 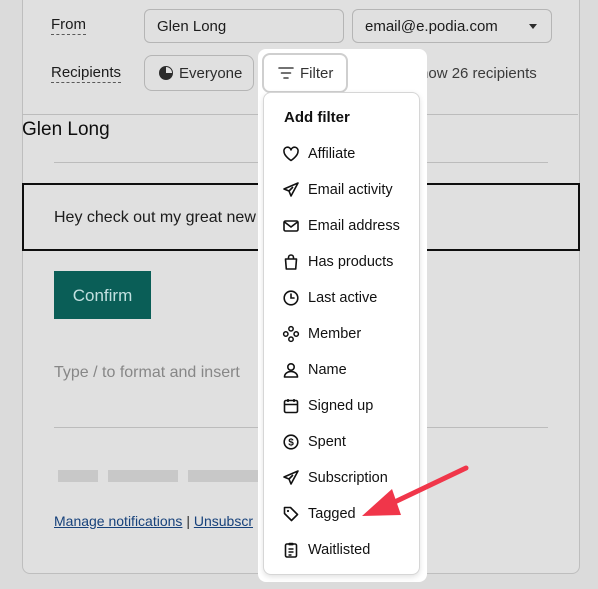 I want to click on annotation-arrow, so click(x=415, y=490).